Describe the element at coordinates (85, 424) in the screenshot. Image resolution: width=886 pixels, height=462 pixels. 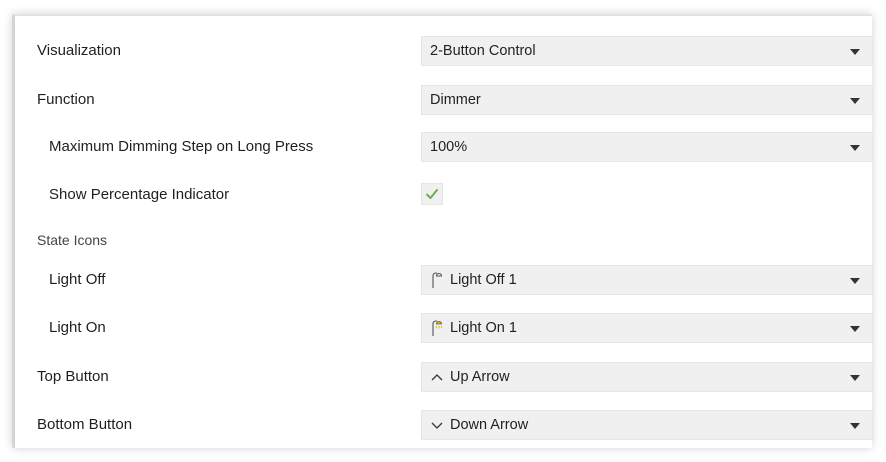
I see `bottom-button-label: Bottom Button` at that location.